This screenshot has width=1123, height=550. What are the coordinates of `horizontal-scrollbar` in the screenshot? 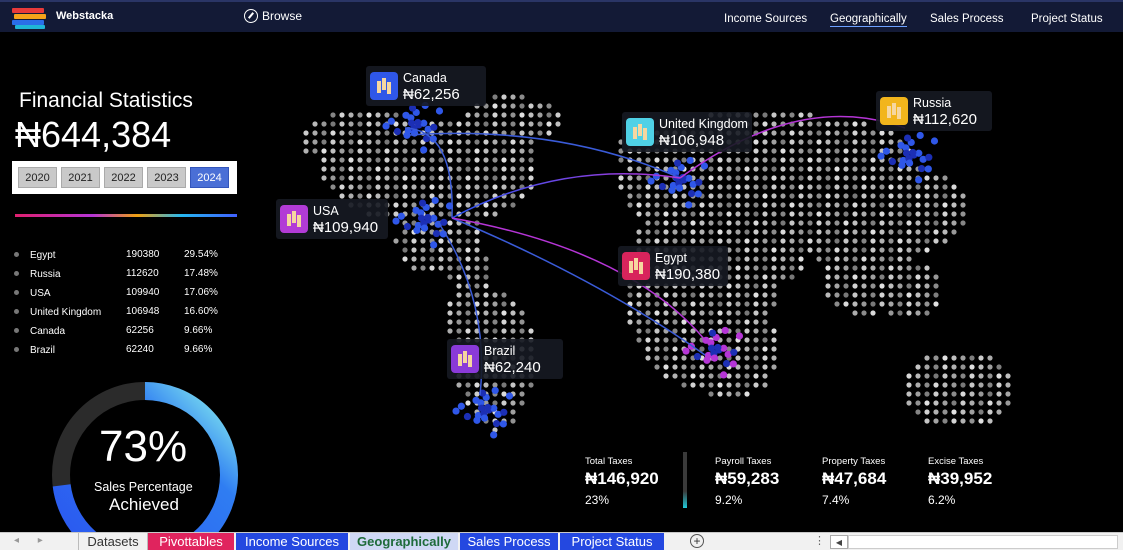 It's located at (983, 542).